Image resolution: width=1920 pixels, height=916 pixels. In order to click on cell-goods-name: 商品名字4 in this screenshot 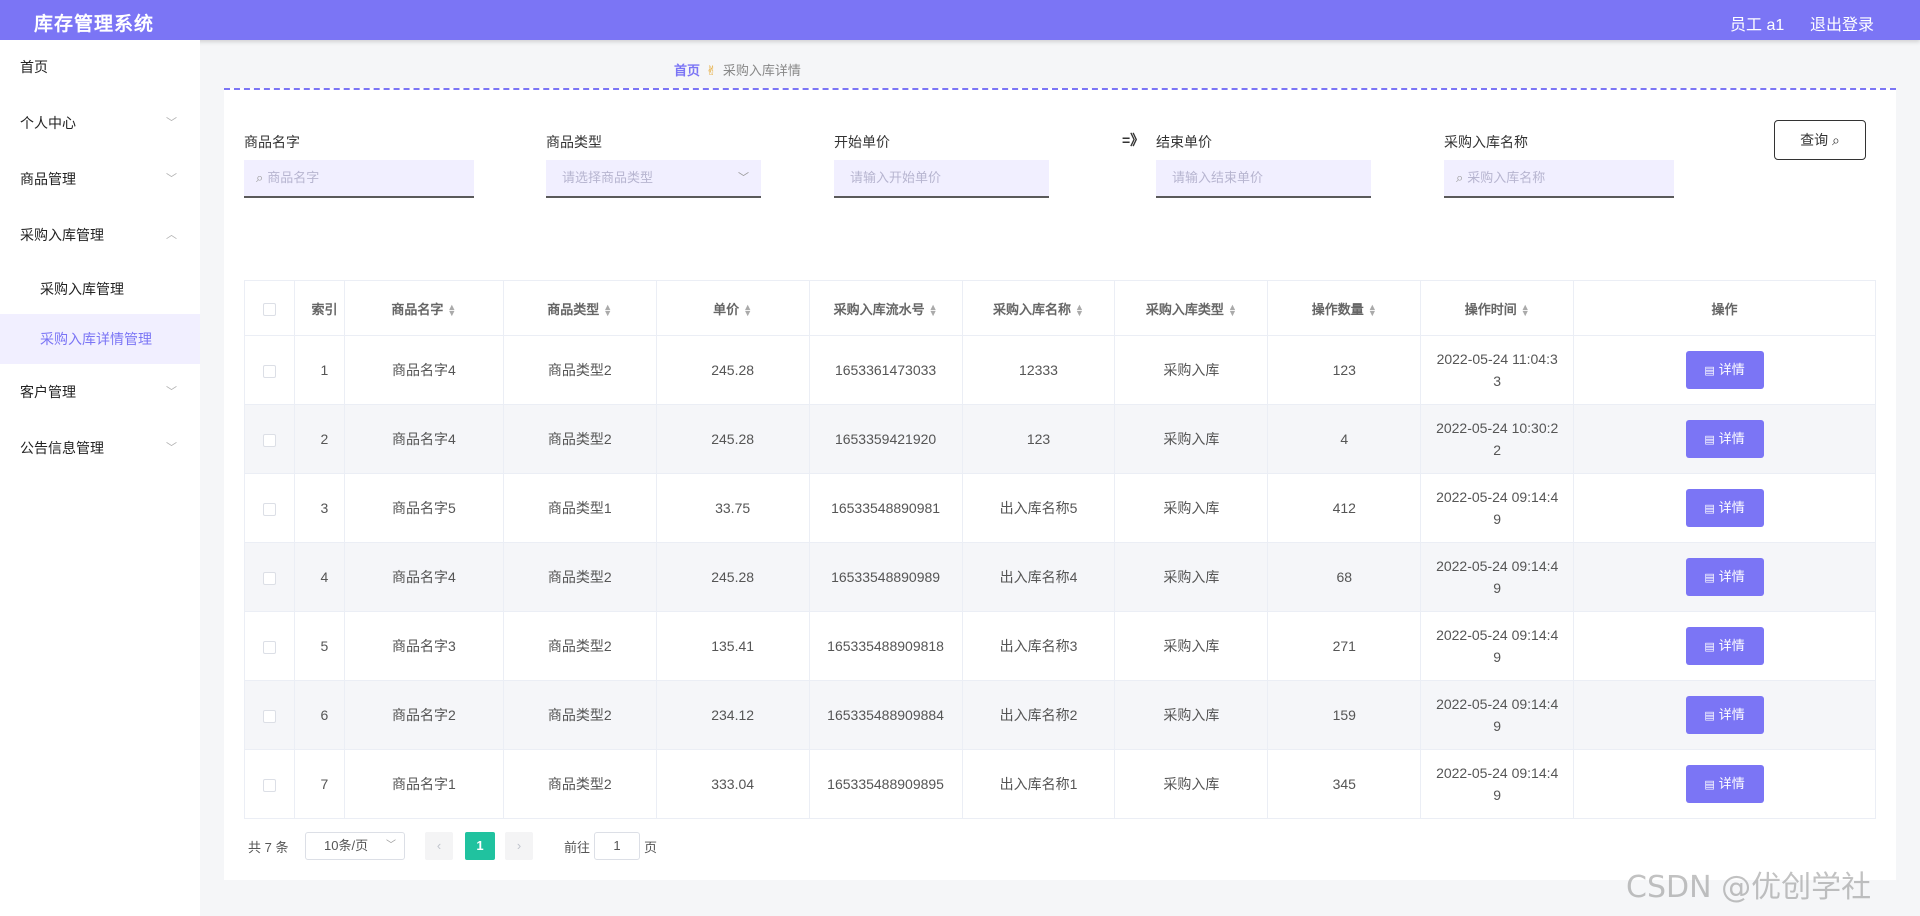, I will do `click(423, 439)`.